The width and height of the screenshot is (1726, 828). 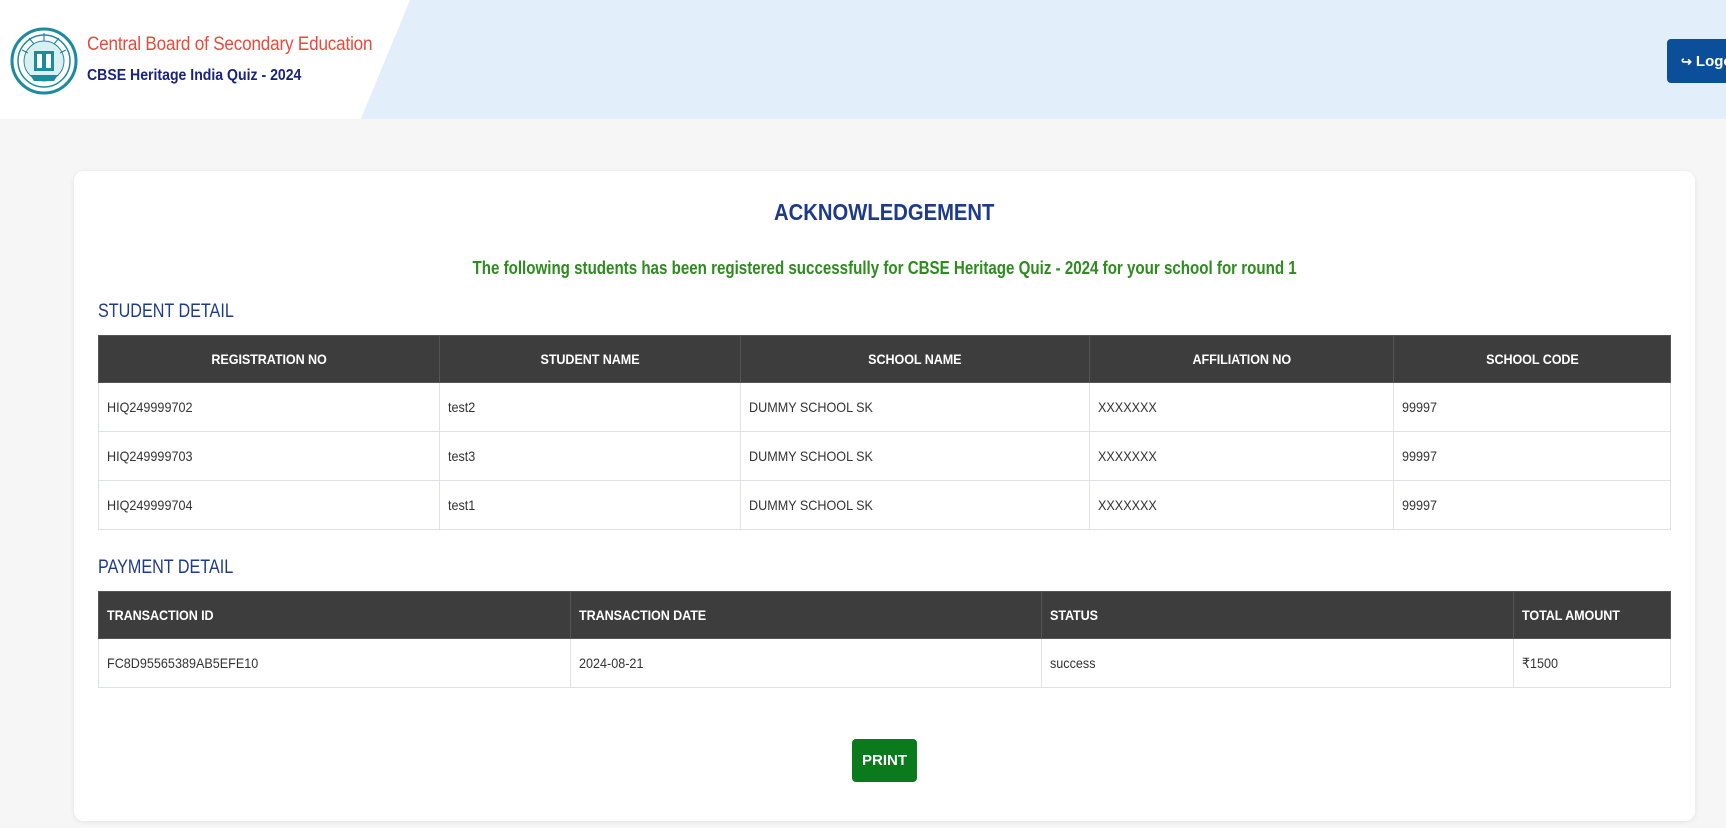 What do you see at coordinates (1278, 615) in the screenshot?
I see `col-status: STATUS` at bounding box center [1278, 615].